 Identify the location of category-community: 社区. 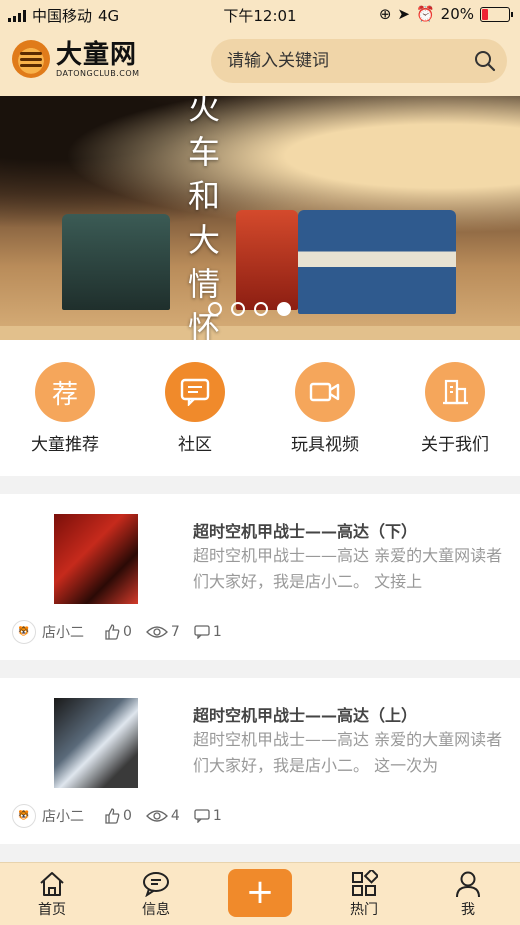
(195, 408).